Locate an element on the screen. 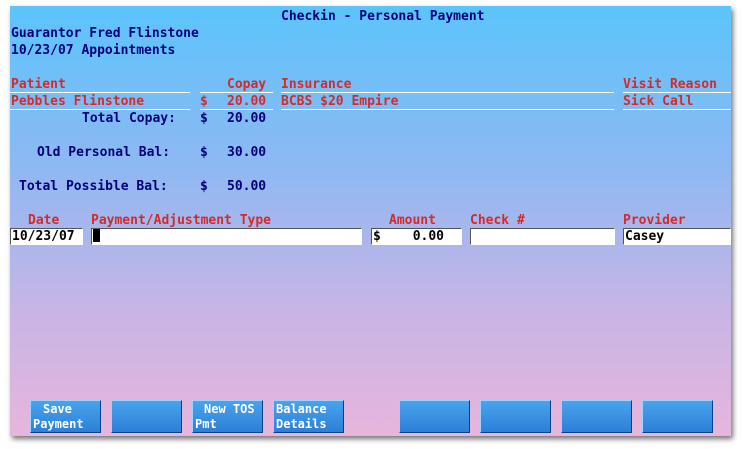 This screenshot has width=742, height=449. fkey-label-line1: New TOS is located at coordinates (229, 409).